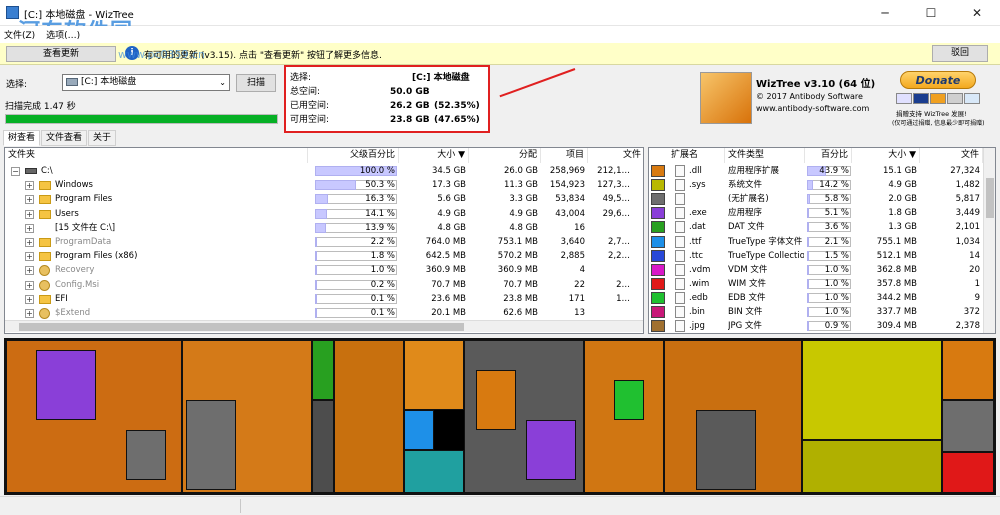 The height and width of the screenshot is (515, 1000). What do you see at coordinates (812, 108) in the screenshot?
I see `app-website: www.antibody-software.com` at bounding box center [812, 108].